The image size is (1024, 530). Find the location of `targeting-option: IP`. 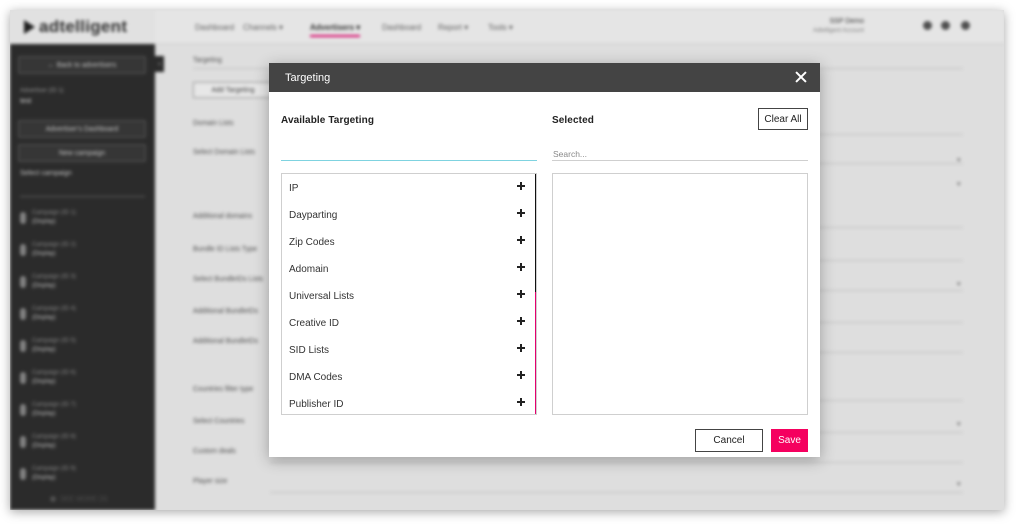

targeting-option: IP is located at coordinates (406, 187).